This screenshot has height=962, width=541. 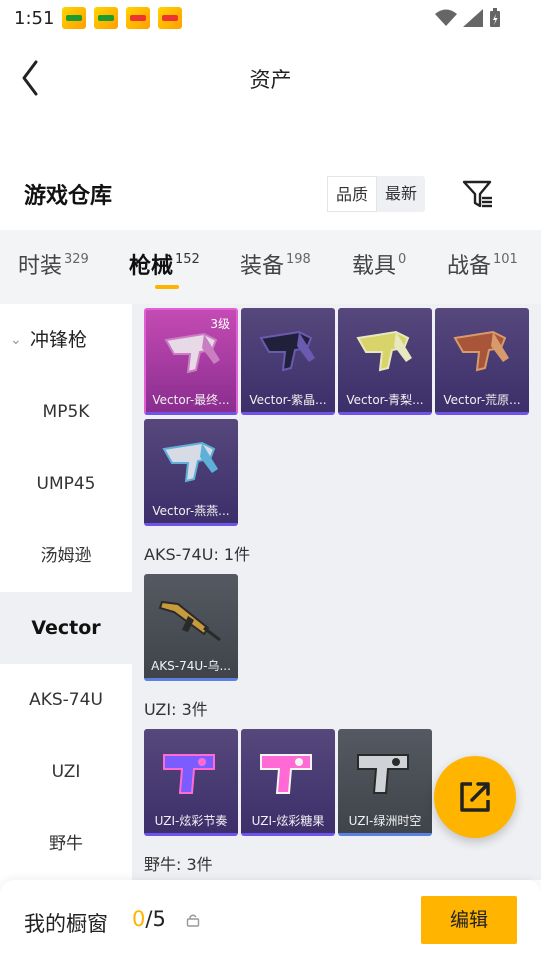 I want to click on tab-firearms: 枪械 152, so click(x=164, y=264).